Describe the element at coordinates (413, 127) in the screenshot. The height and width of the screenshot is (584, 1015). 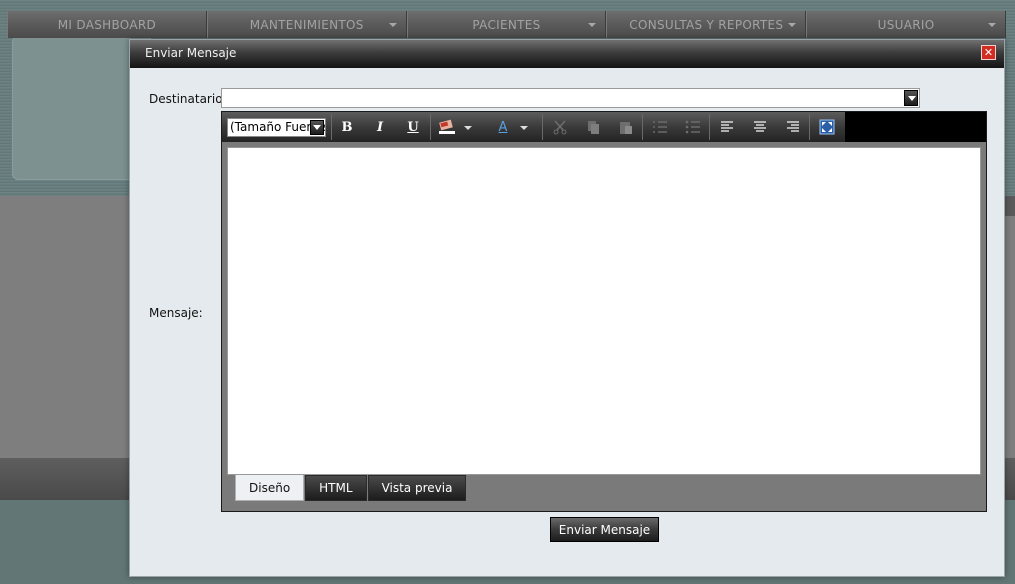
I see `underline-icon: U` at that location.